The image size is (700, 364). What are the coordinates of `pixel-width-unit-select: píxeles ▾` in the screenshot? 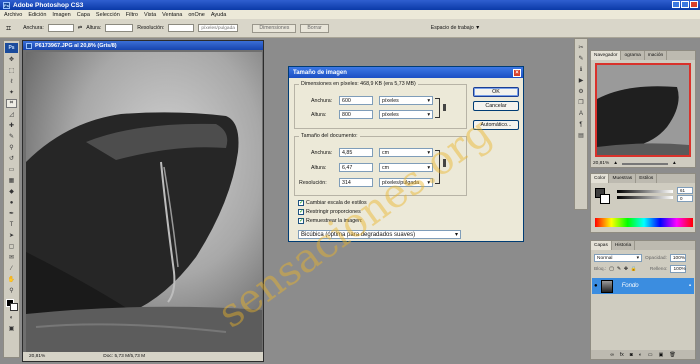 It's located at (406, 100).